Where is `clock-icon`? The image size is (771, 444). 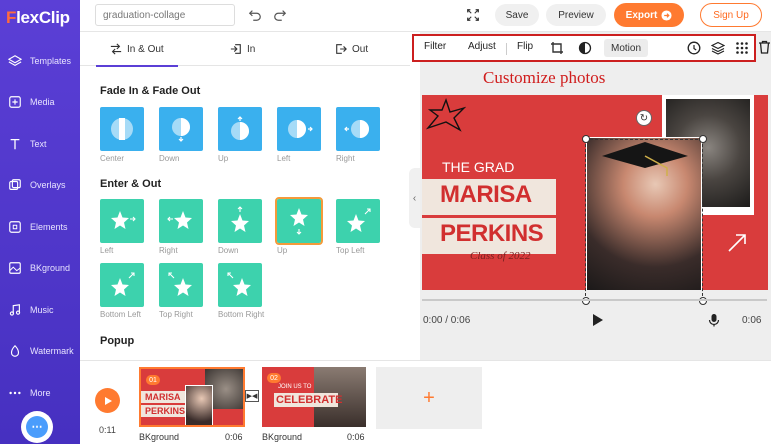
clock-icon is located at coordinates (694, 48).